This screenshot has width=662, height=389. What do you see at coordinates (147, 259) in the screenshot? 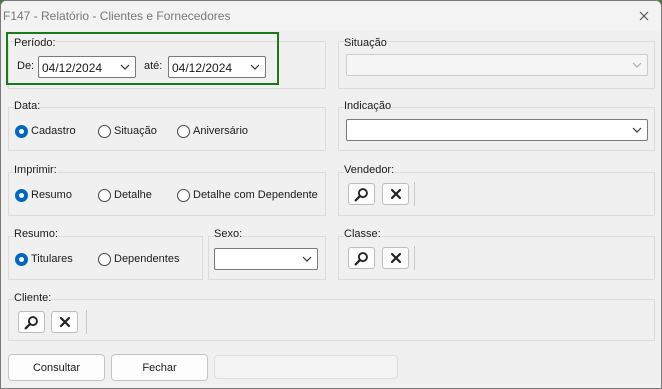
I see `radio-dependentes-label: Dependentes` at bounding box center [147, 259].